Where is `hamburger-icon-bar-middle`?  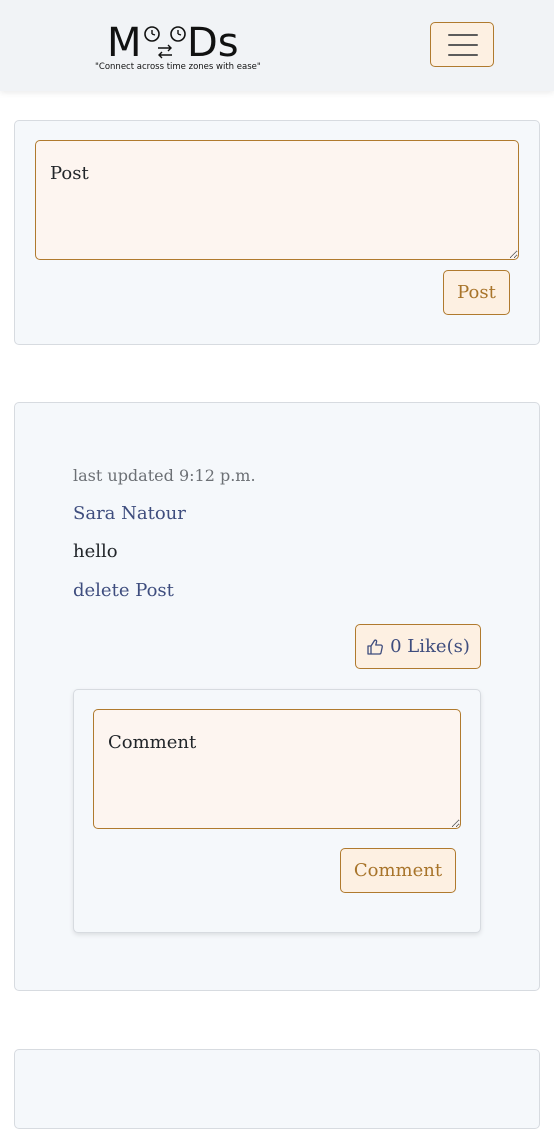
hamburger-icon-bar-middle is located at coordinates (463, 45).